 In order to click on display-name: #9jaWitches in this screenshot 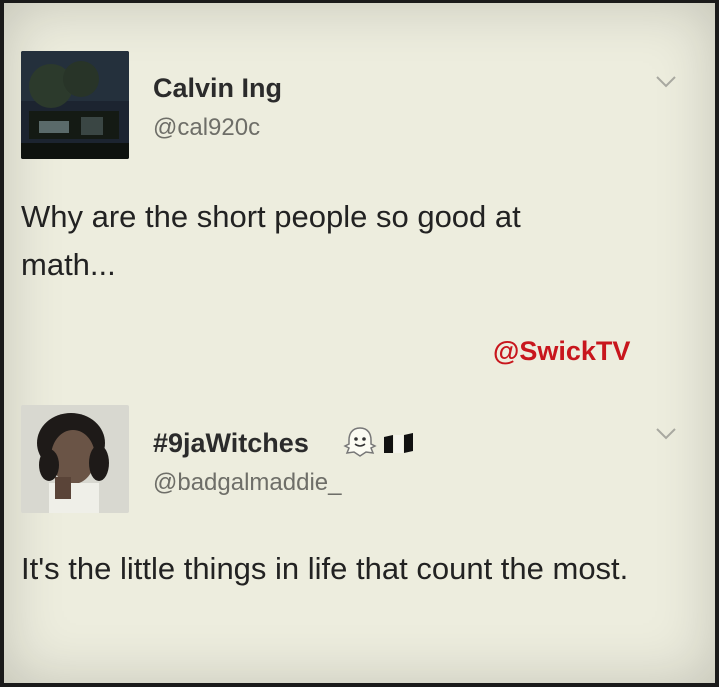, I will do `click(231, 443)`.